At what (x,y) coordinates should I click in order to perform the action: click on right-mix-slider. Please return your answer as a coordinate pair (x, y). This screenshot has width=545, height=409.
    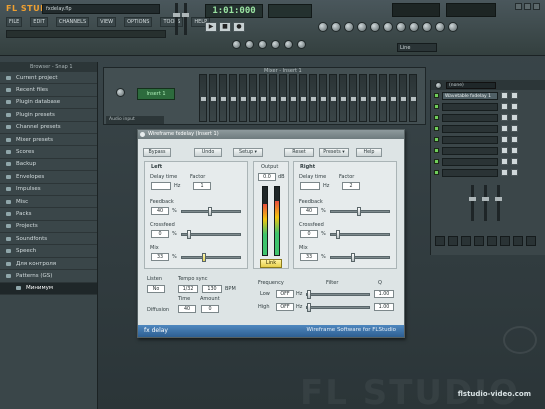
    Looking at the image, I should click on (360, 257).